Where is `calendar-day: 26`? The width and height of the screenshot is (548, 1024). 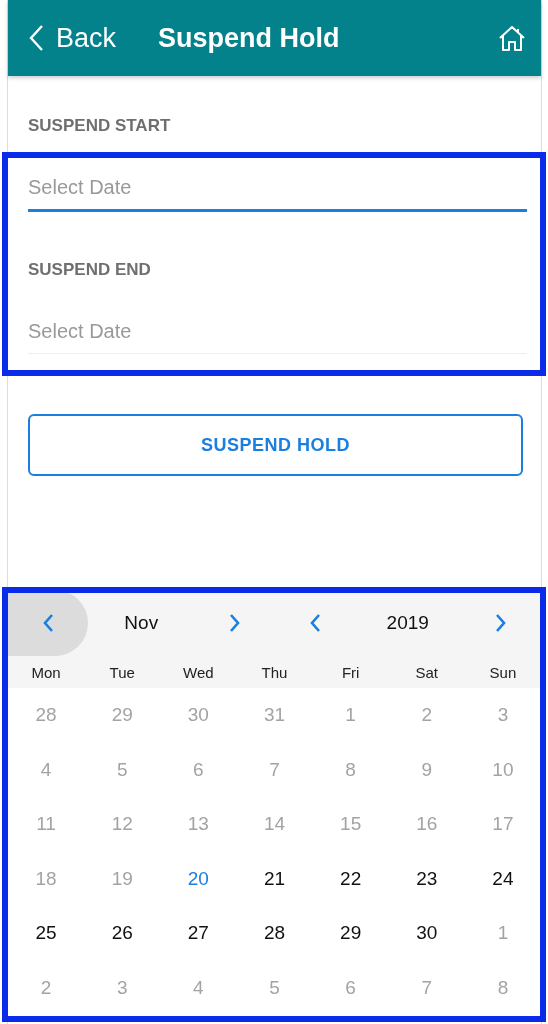
calendar-day: 26 is located at coordinates (122, 933).